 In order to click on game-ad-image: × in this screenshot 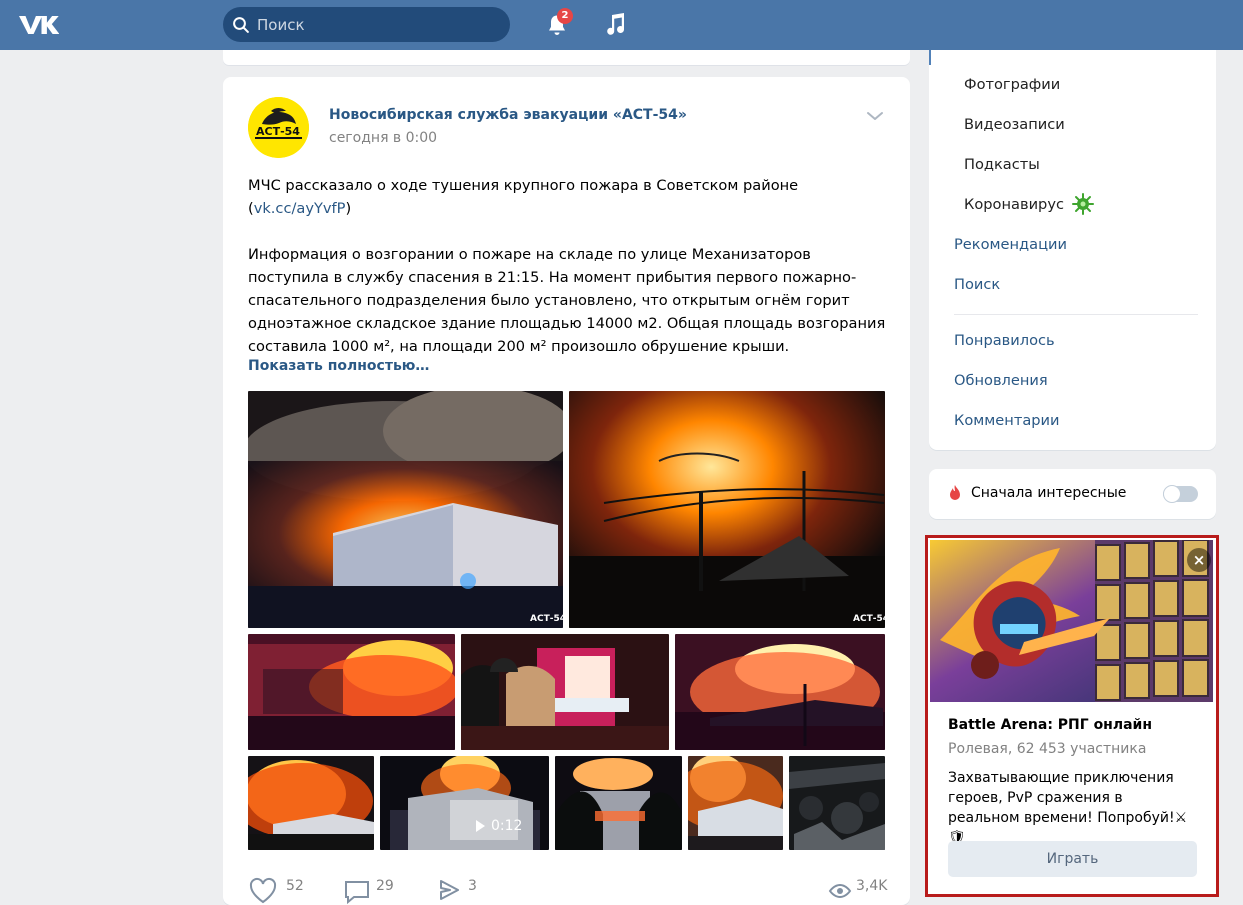, I will do `click(1071, 621)`.